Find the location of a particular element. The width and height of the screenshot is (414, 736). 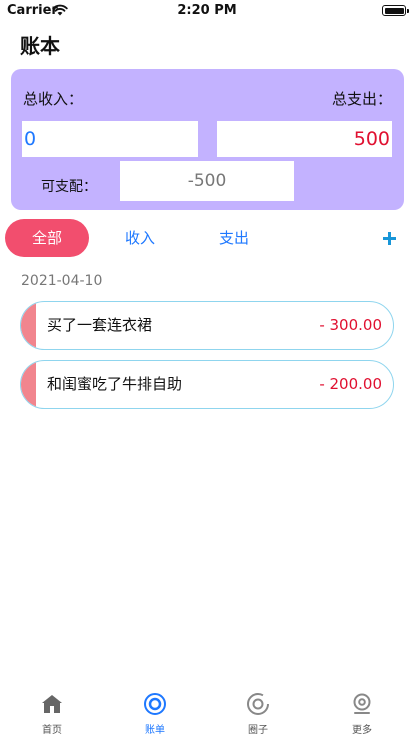

tab-circle: 圈子 is located at coordinates (258, 711).